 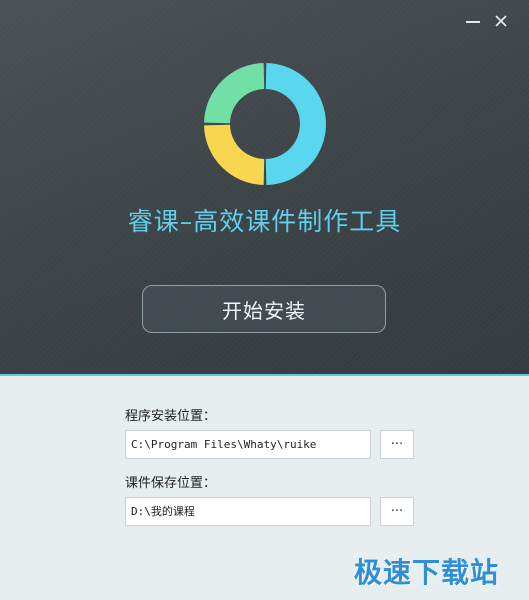 I want to click on watermark-logo: 极速下载站, so click(x=427, y=572).